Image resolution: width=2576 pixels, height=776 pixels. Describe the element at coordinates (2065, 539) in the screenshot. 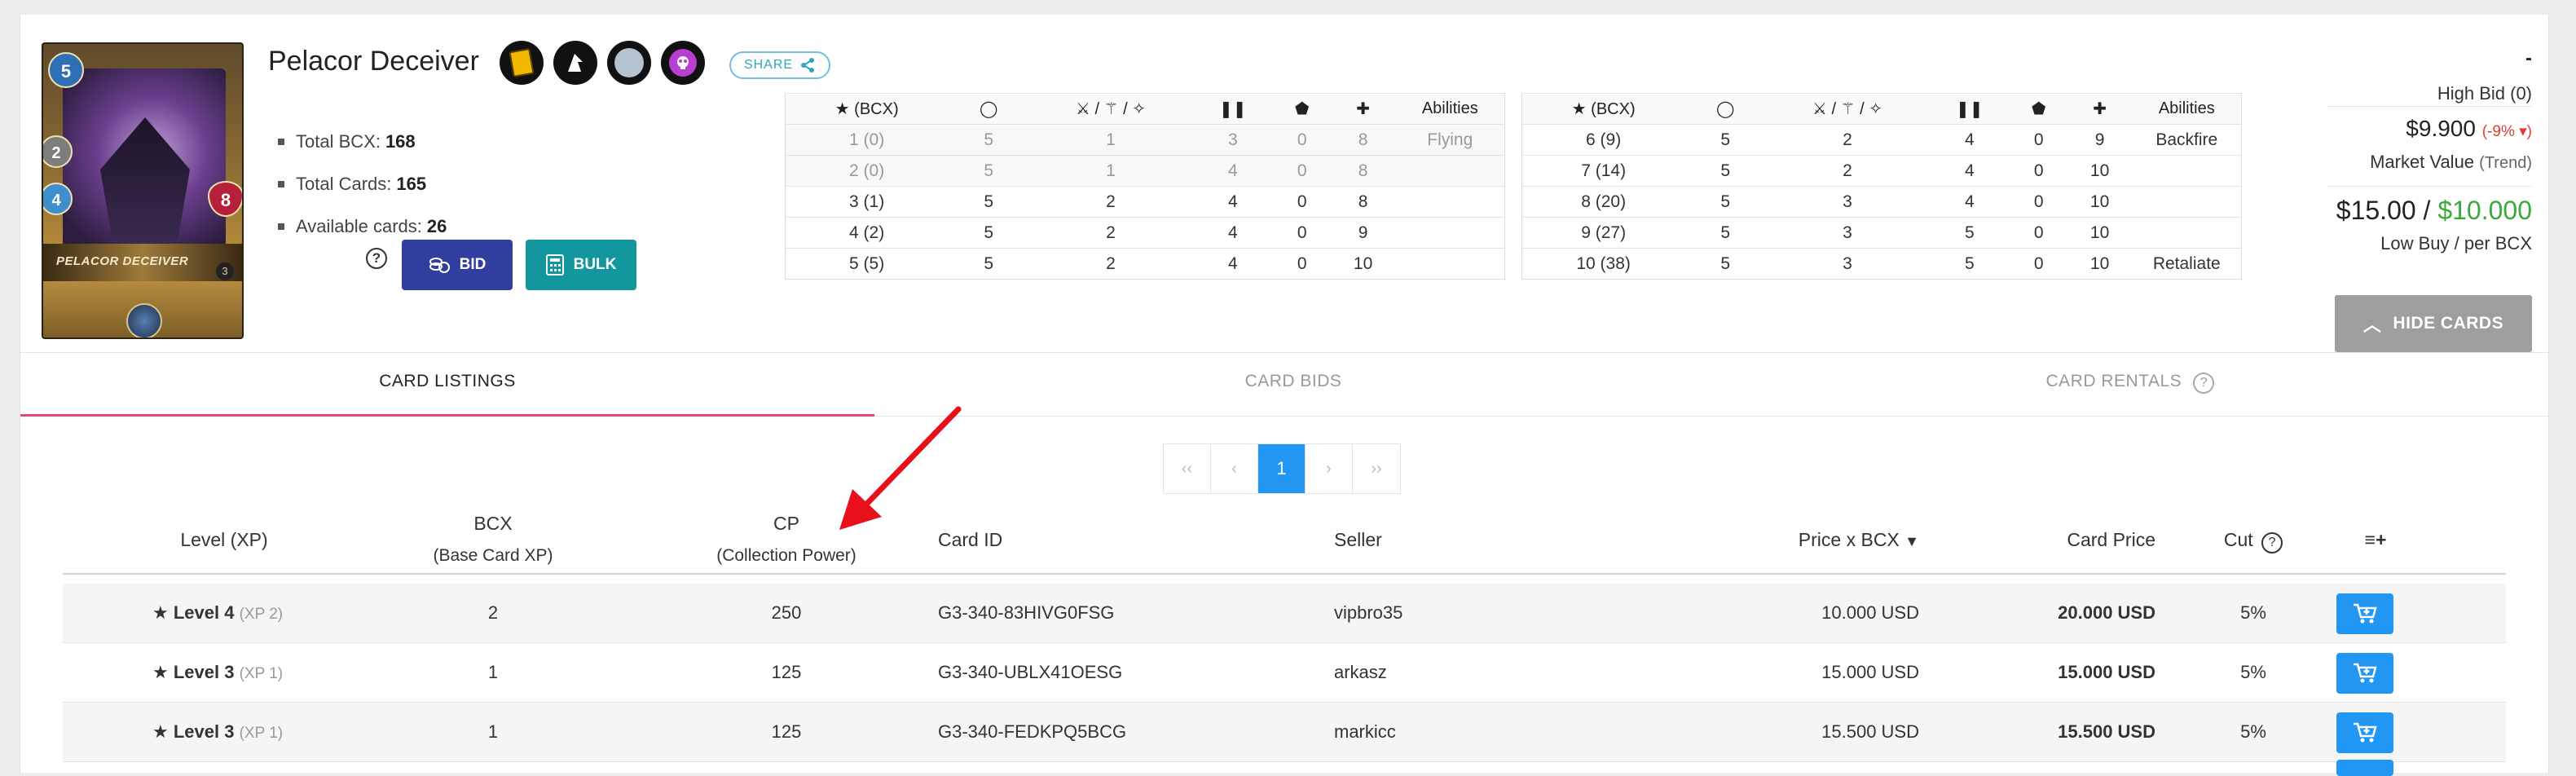

I see `header-card-price: Card Price` at that location.